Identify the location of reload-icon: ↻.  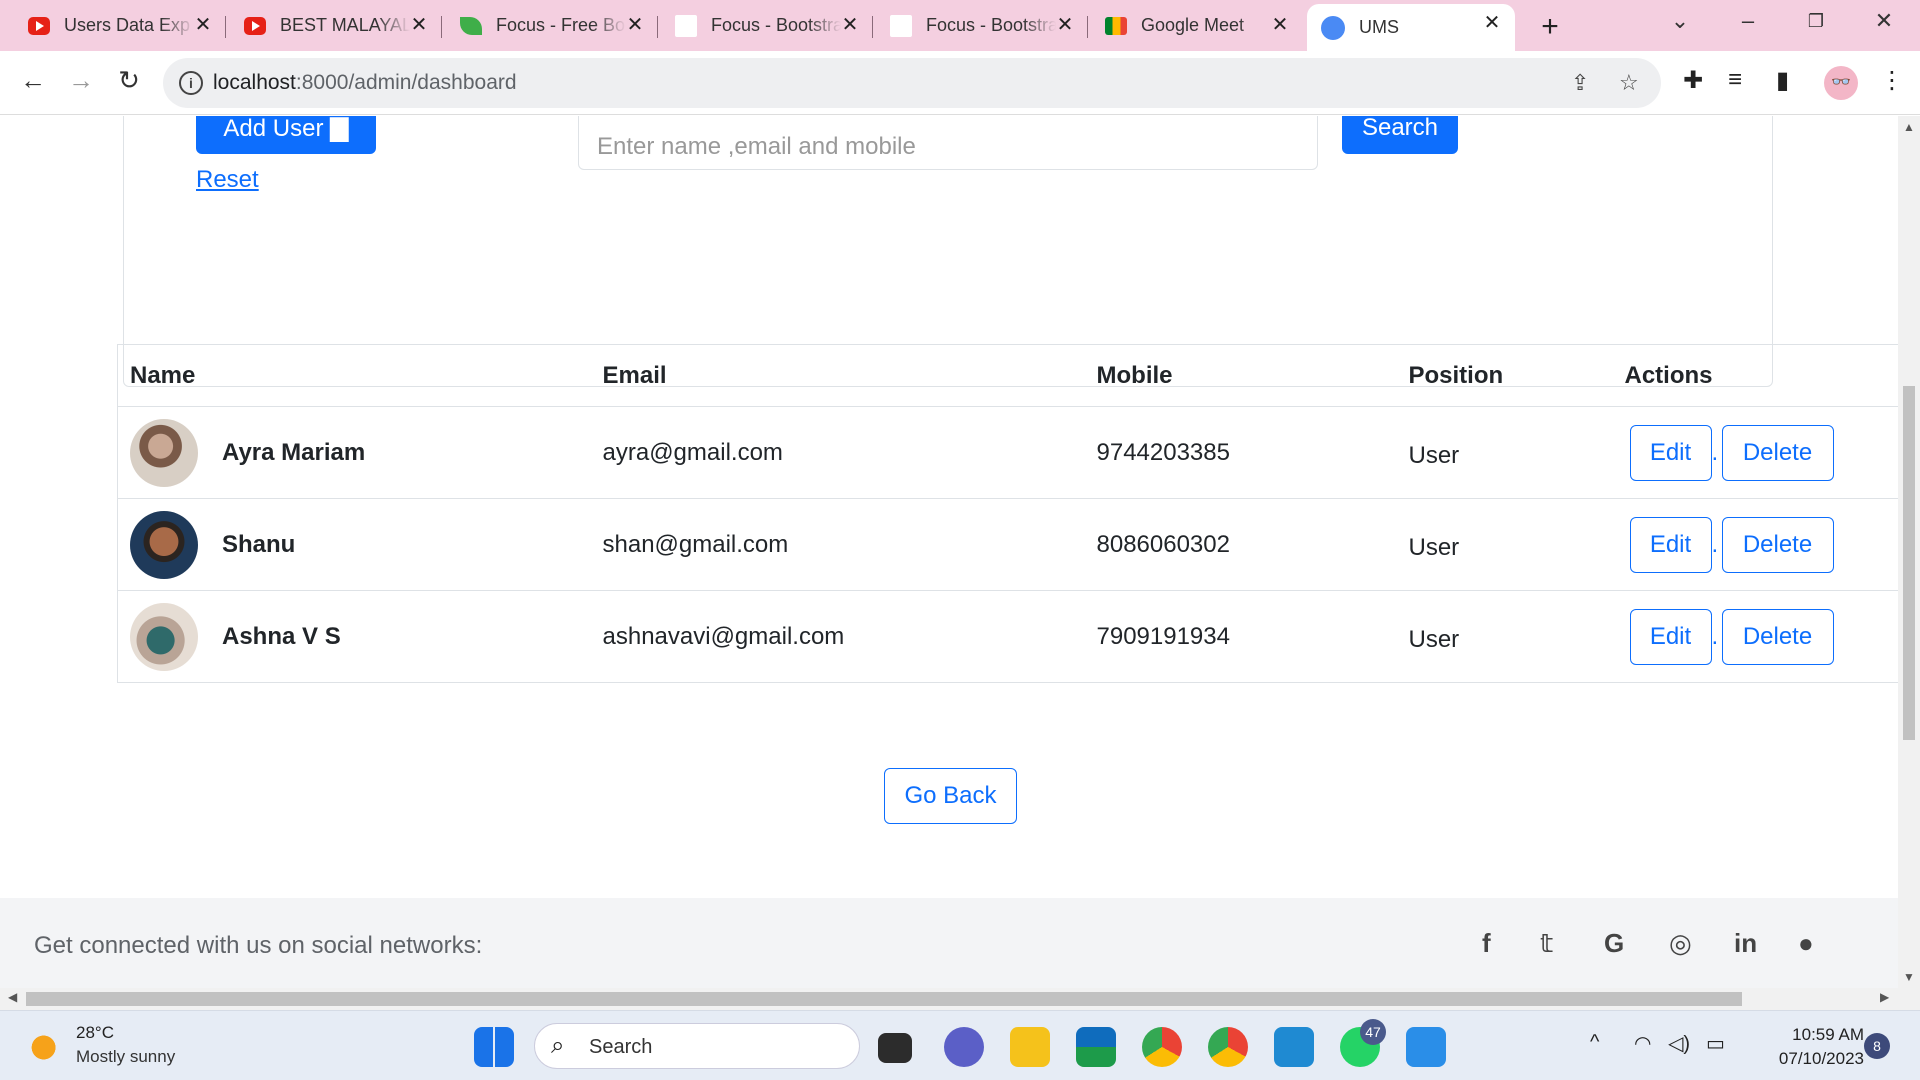
(129, 80).